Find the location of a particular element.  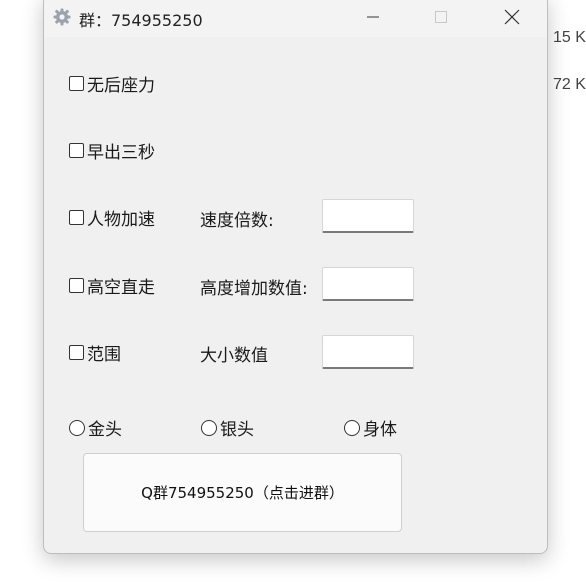

minimize-button is located at coordinates (373, 17).